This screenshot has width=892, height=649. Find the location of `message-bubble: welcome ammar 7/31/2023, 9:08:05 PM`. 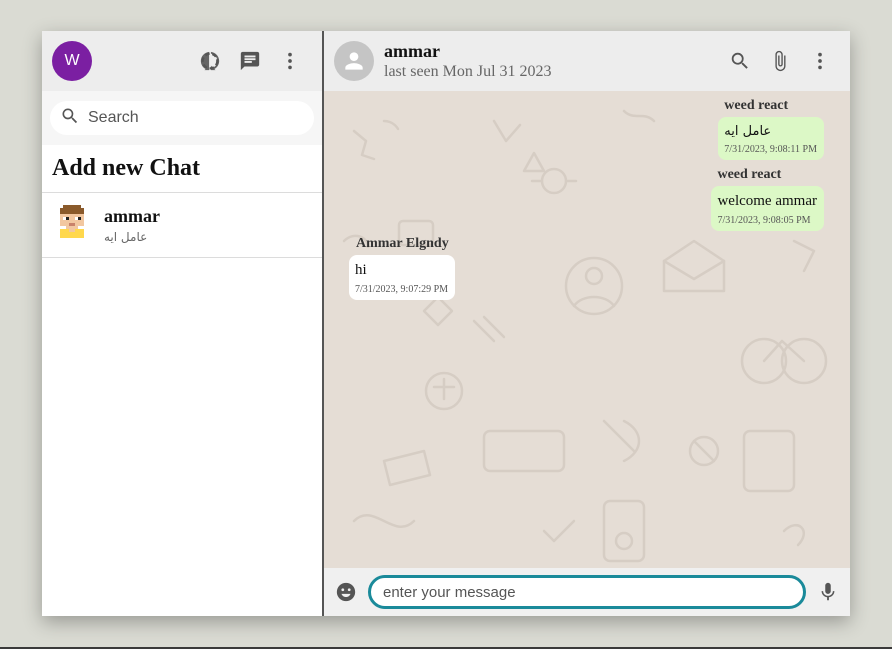

message-bubble: welcome ammar 7/31/2023, 9:08:05 PM is located at coordinates (767, 208).